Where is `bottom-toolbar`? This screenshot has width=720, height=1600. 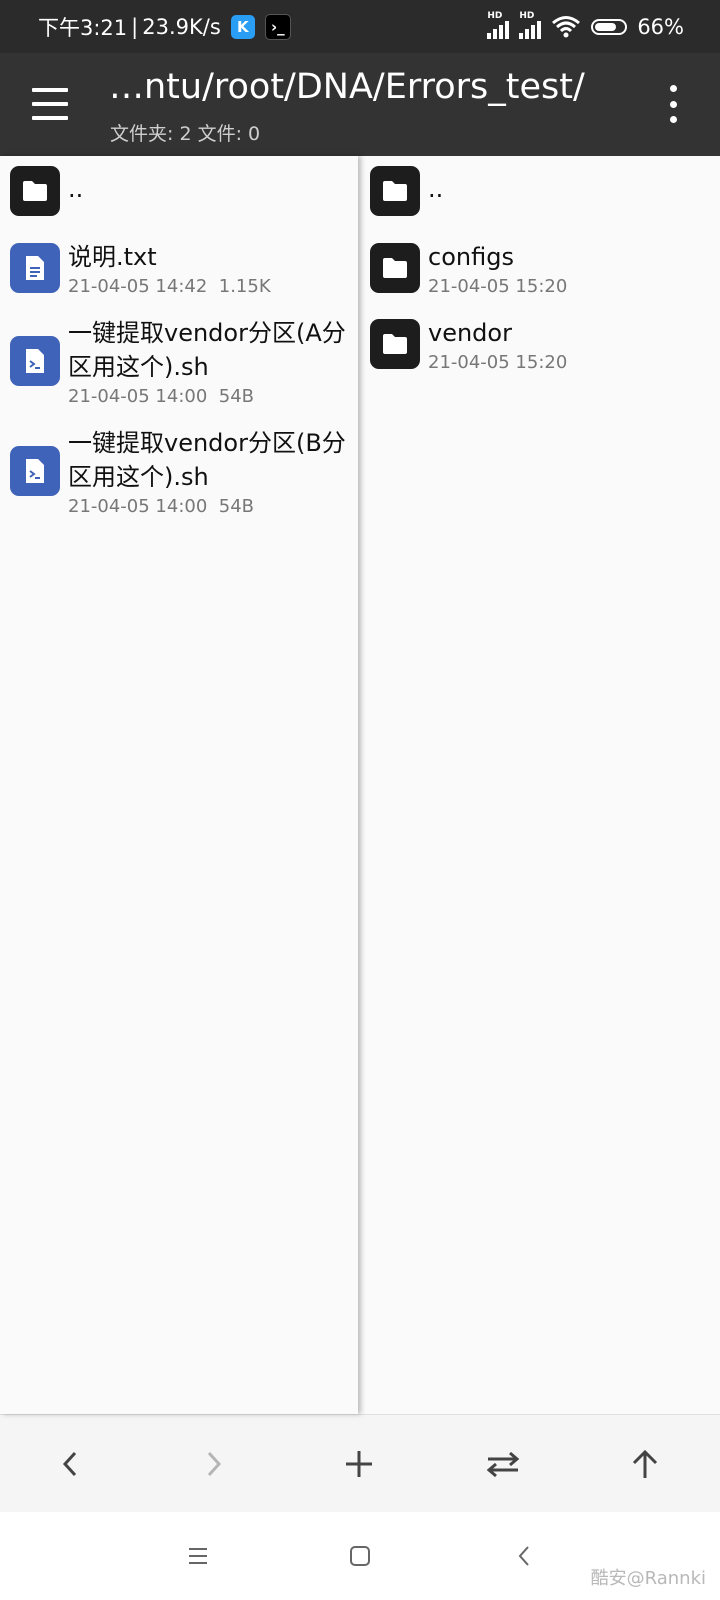 bottom-toolbar is located at coordinates (360, 1463).